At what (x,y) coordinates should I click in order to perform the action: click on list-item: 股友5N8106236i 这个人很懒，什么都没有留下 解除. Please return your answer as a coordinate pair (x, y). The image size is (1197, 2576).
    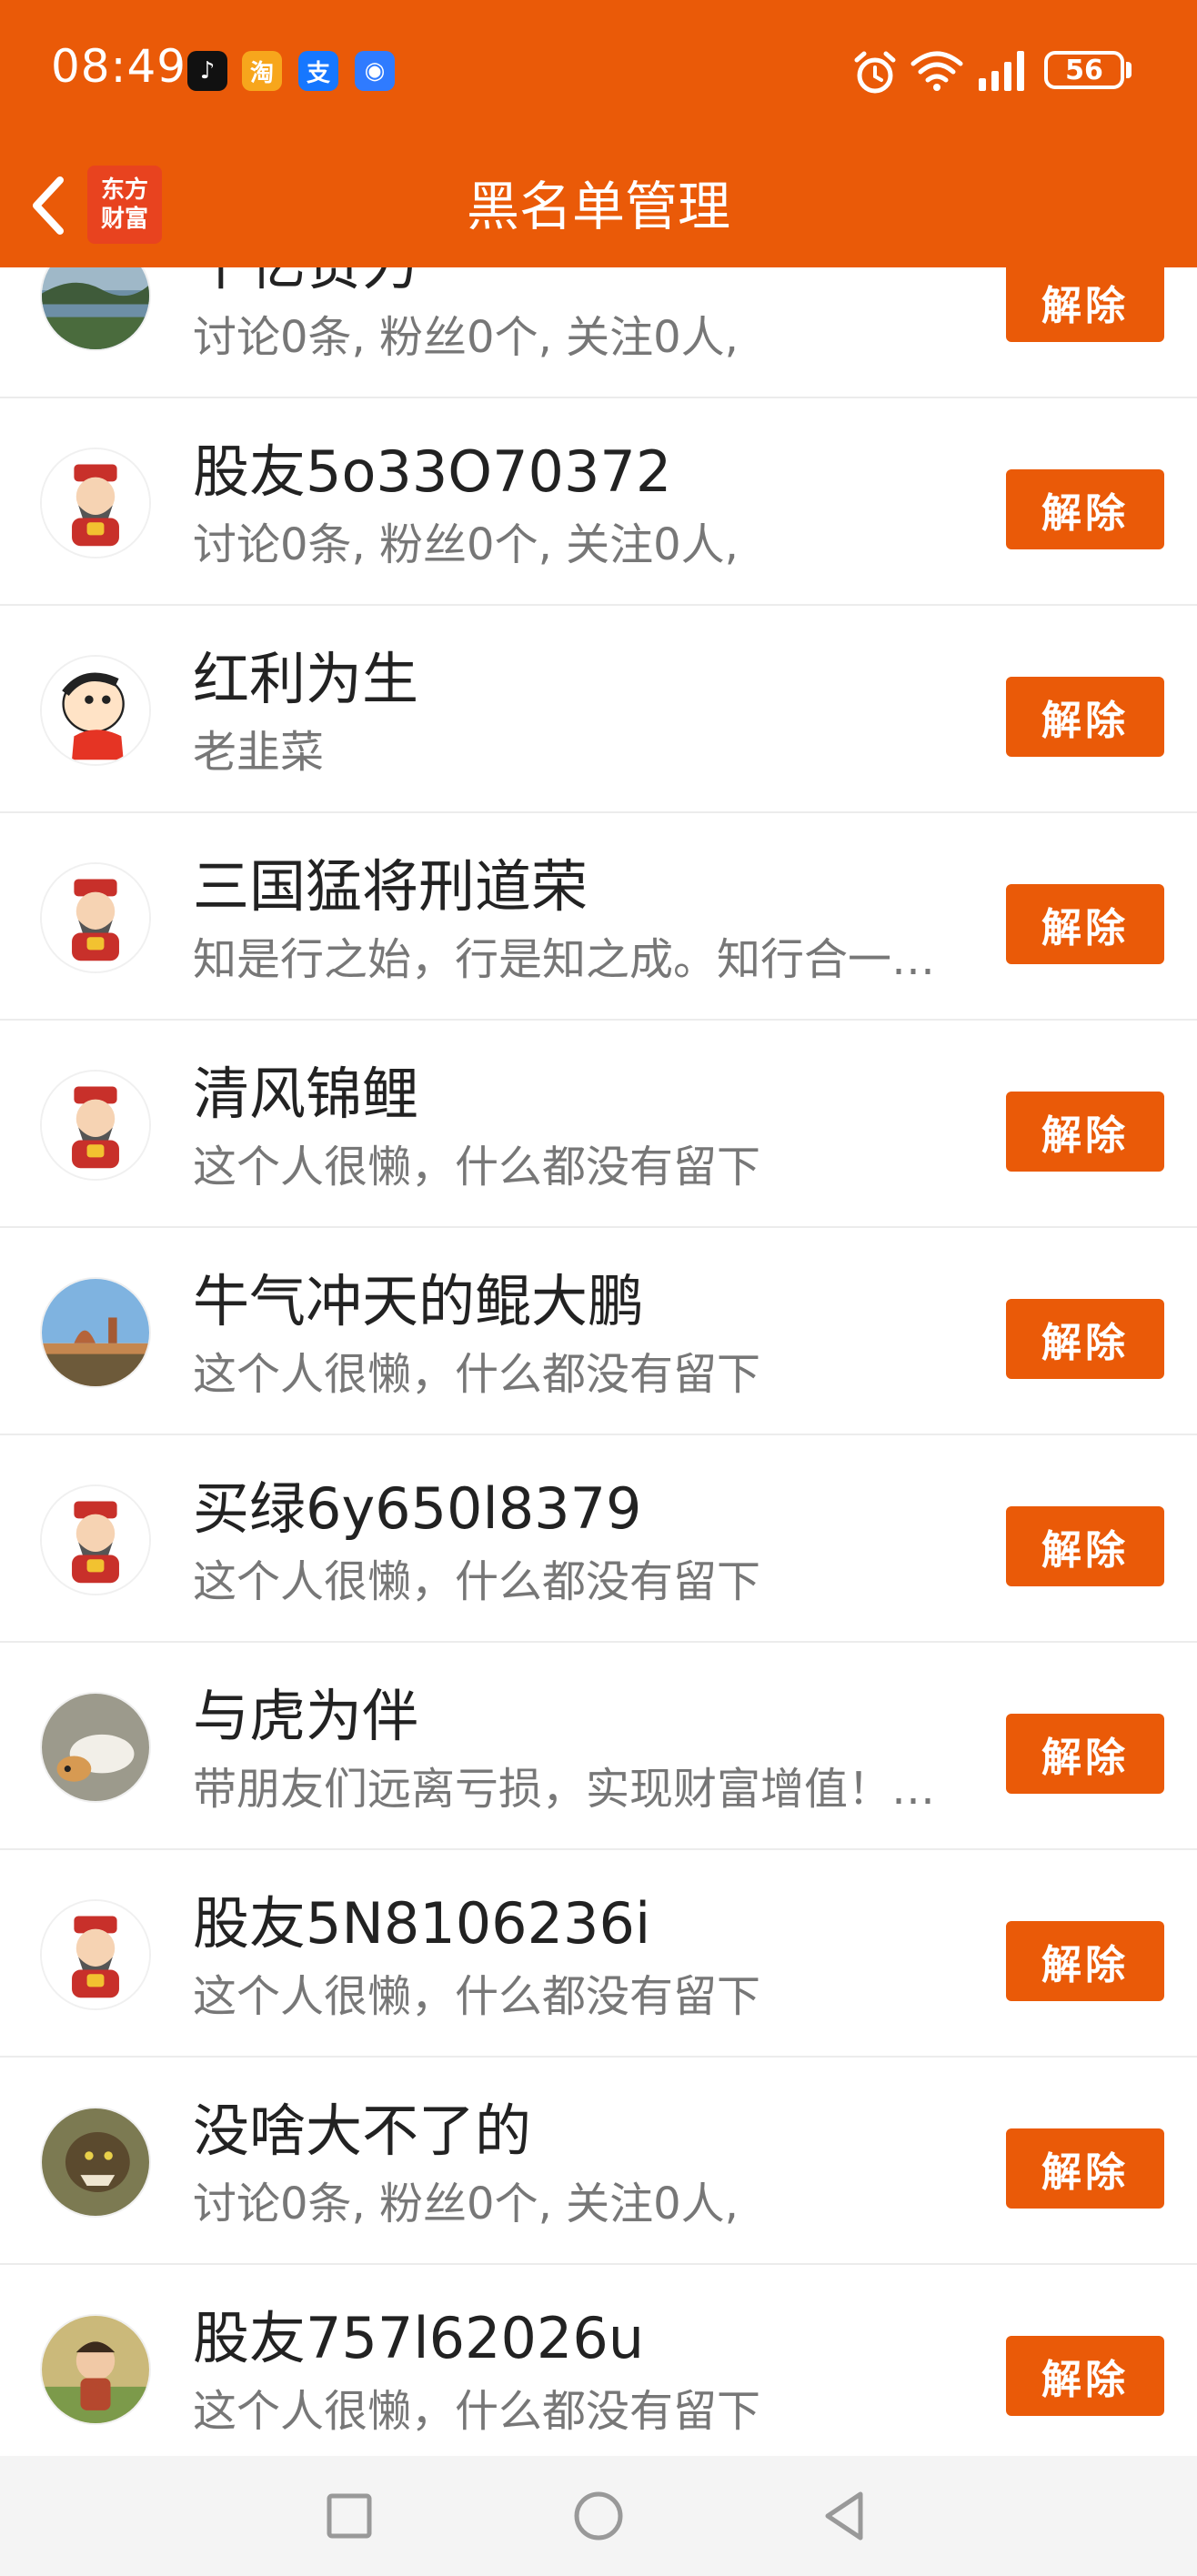
    Looking at the image, I should click on (598, 1954).